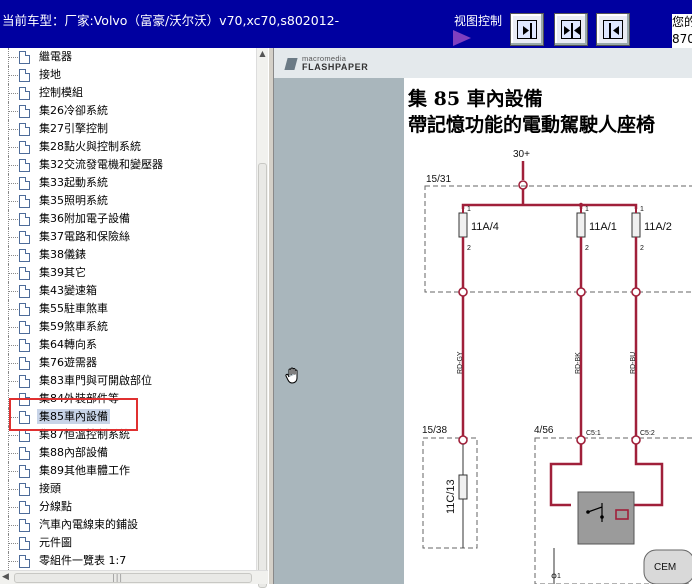 The width and height of the screenshot is (692, 588). I want to click on label-4-56: 4/56, so click(544, 430).